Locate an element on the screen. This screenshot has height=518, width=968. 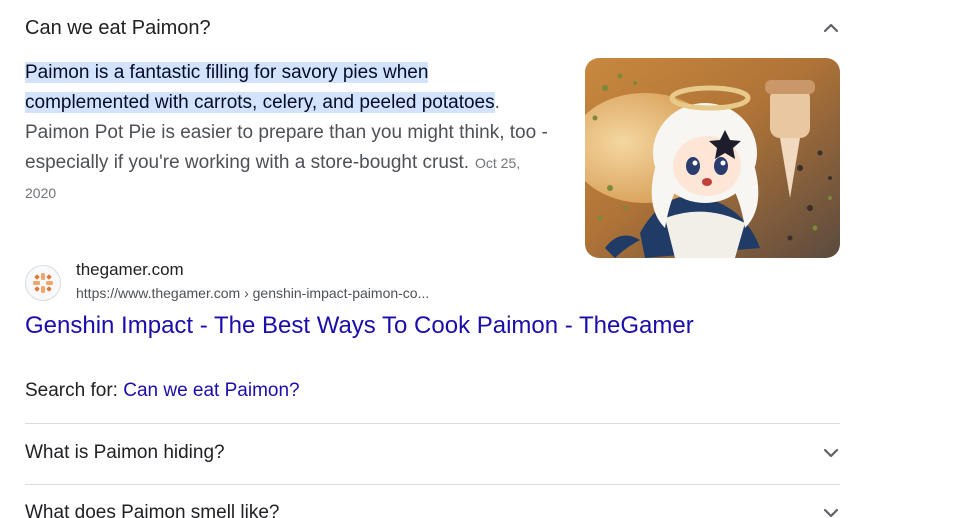
paimon-thumbnail-image is located at coordinates (712, 158).